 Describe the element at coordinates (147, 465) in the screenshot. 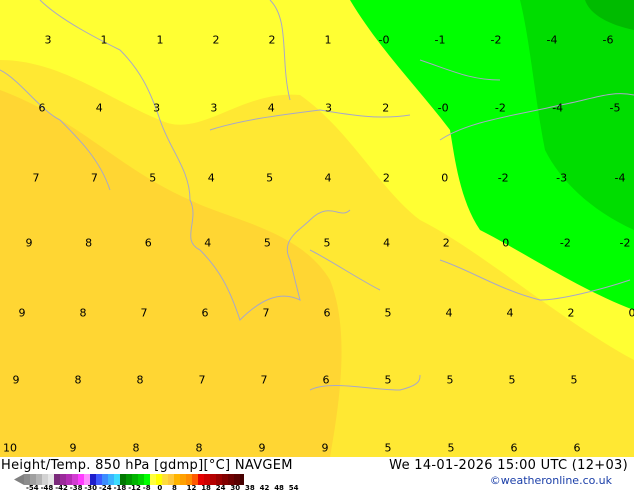

I see `map-title: Height/Temp. 850 hPa [gdmp][°C] NAVGEM` at that location.